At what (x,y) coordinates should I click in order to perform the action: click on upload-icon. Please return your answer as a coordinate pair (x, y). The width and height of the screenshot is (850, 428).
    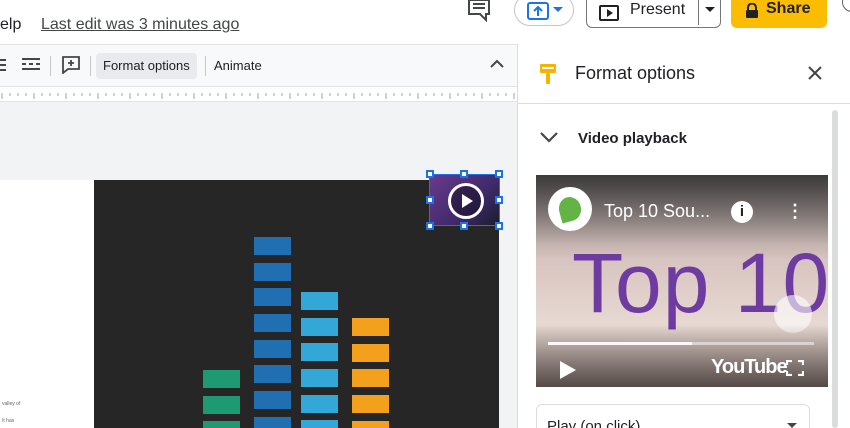
    Looking at the image, I should click on (538, 11).